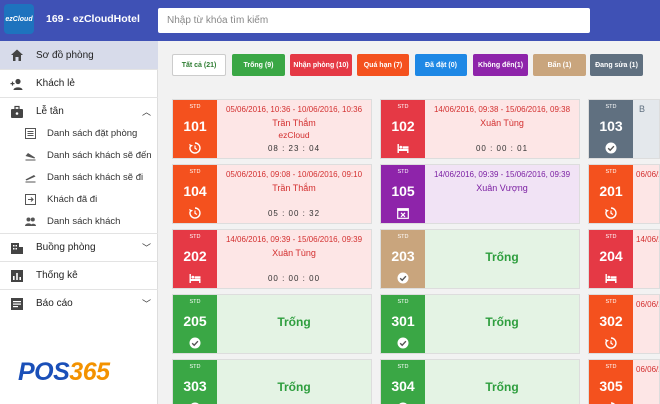 This screenshot has height=404, width=660. I want to click on people-icon, so click(30, 221).